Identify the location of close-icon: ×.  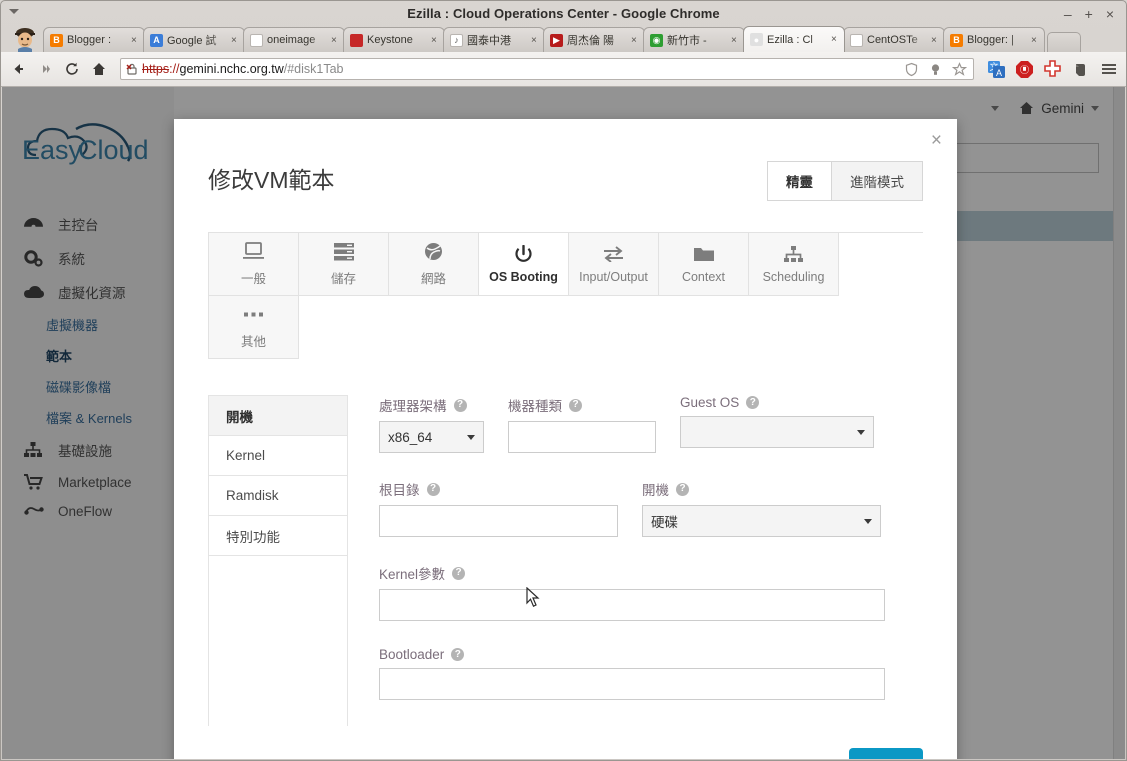
(936, 140).